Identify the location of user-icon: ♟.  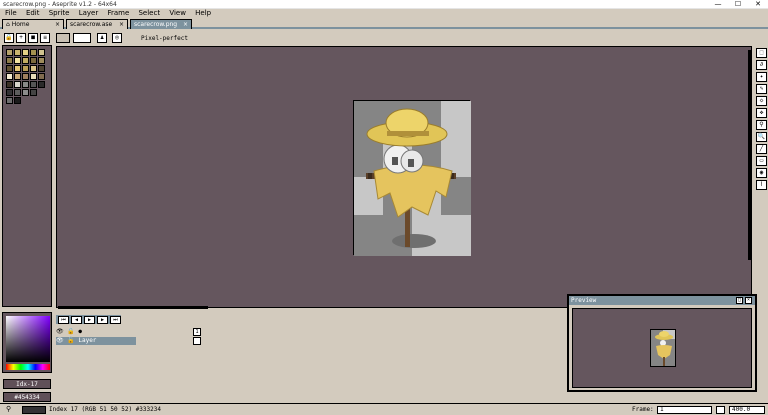
(102, 38).